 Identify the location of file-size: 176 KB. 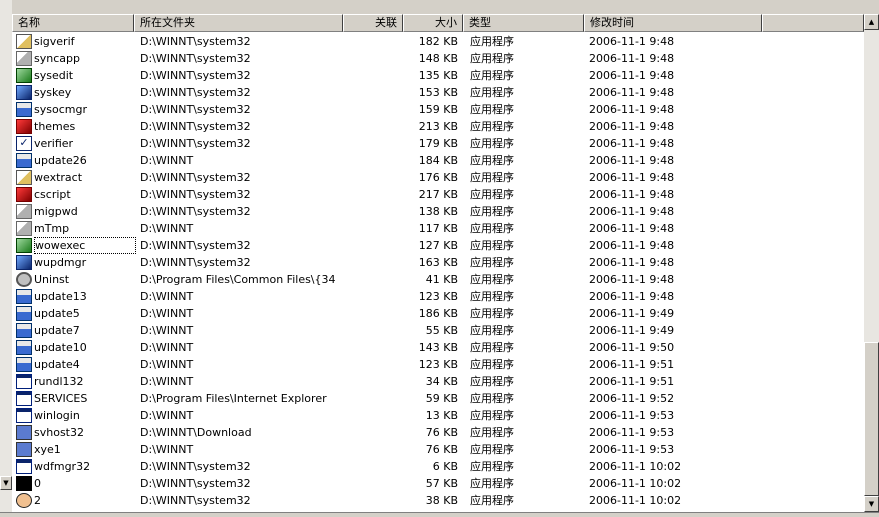
(438, 177).